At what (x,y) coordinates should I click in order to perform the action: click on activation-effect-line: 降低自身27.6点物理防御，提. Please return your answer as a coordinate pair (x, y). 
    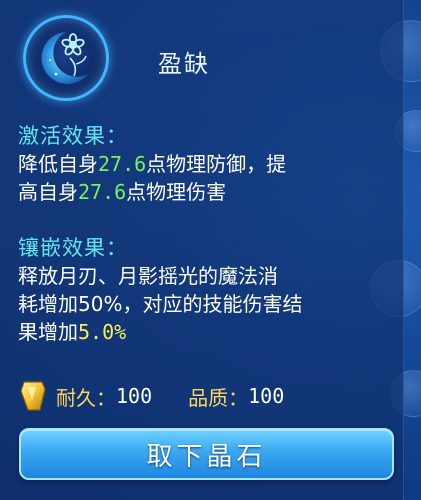
    Looking at the image, I should click on (208, 164).